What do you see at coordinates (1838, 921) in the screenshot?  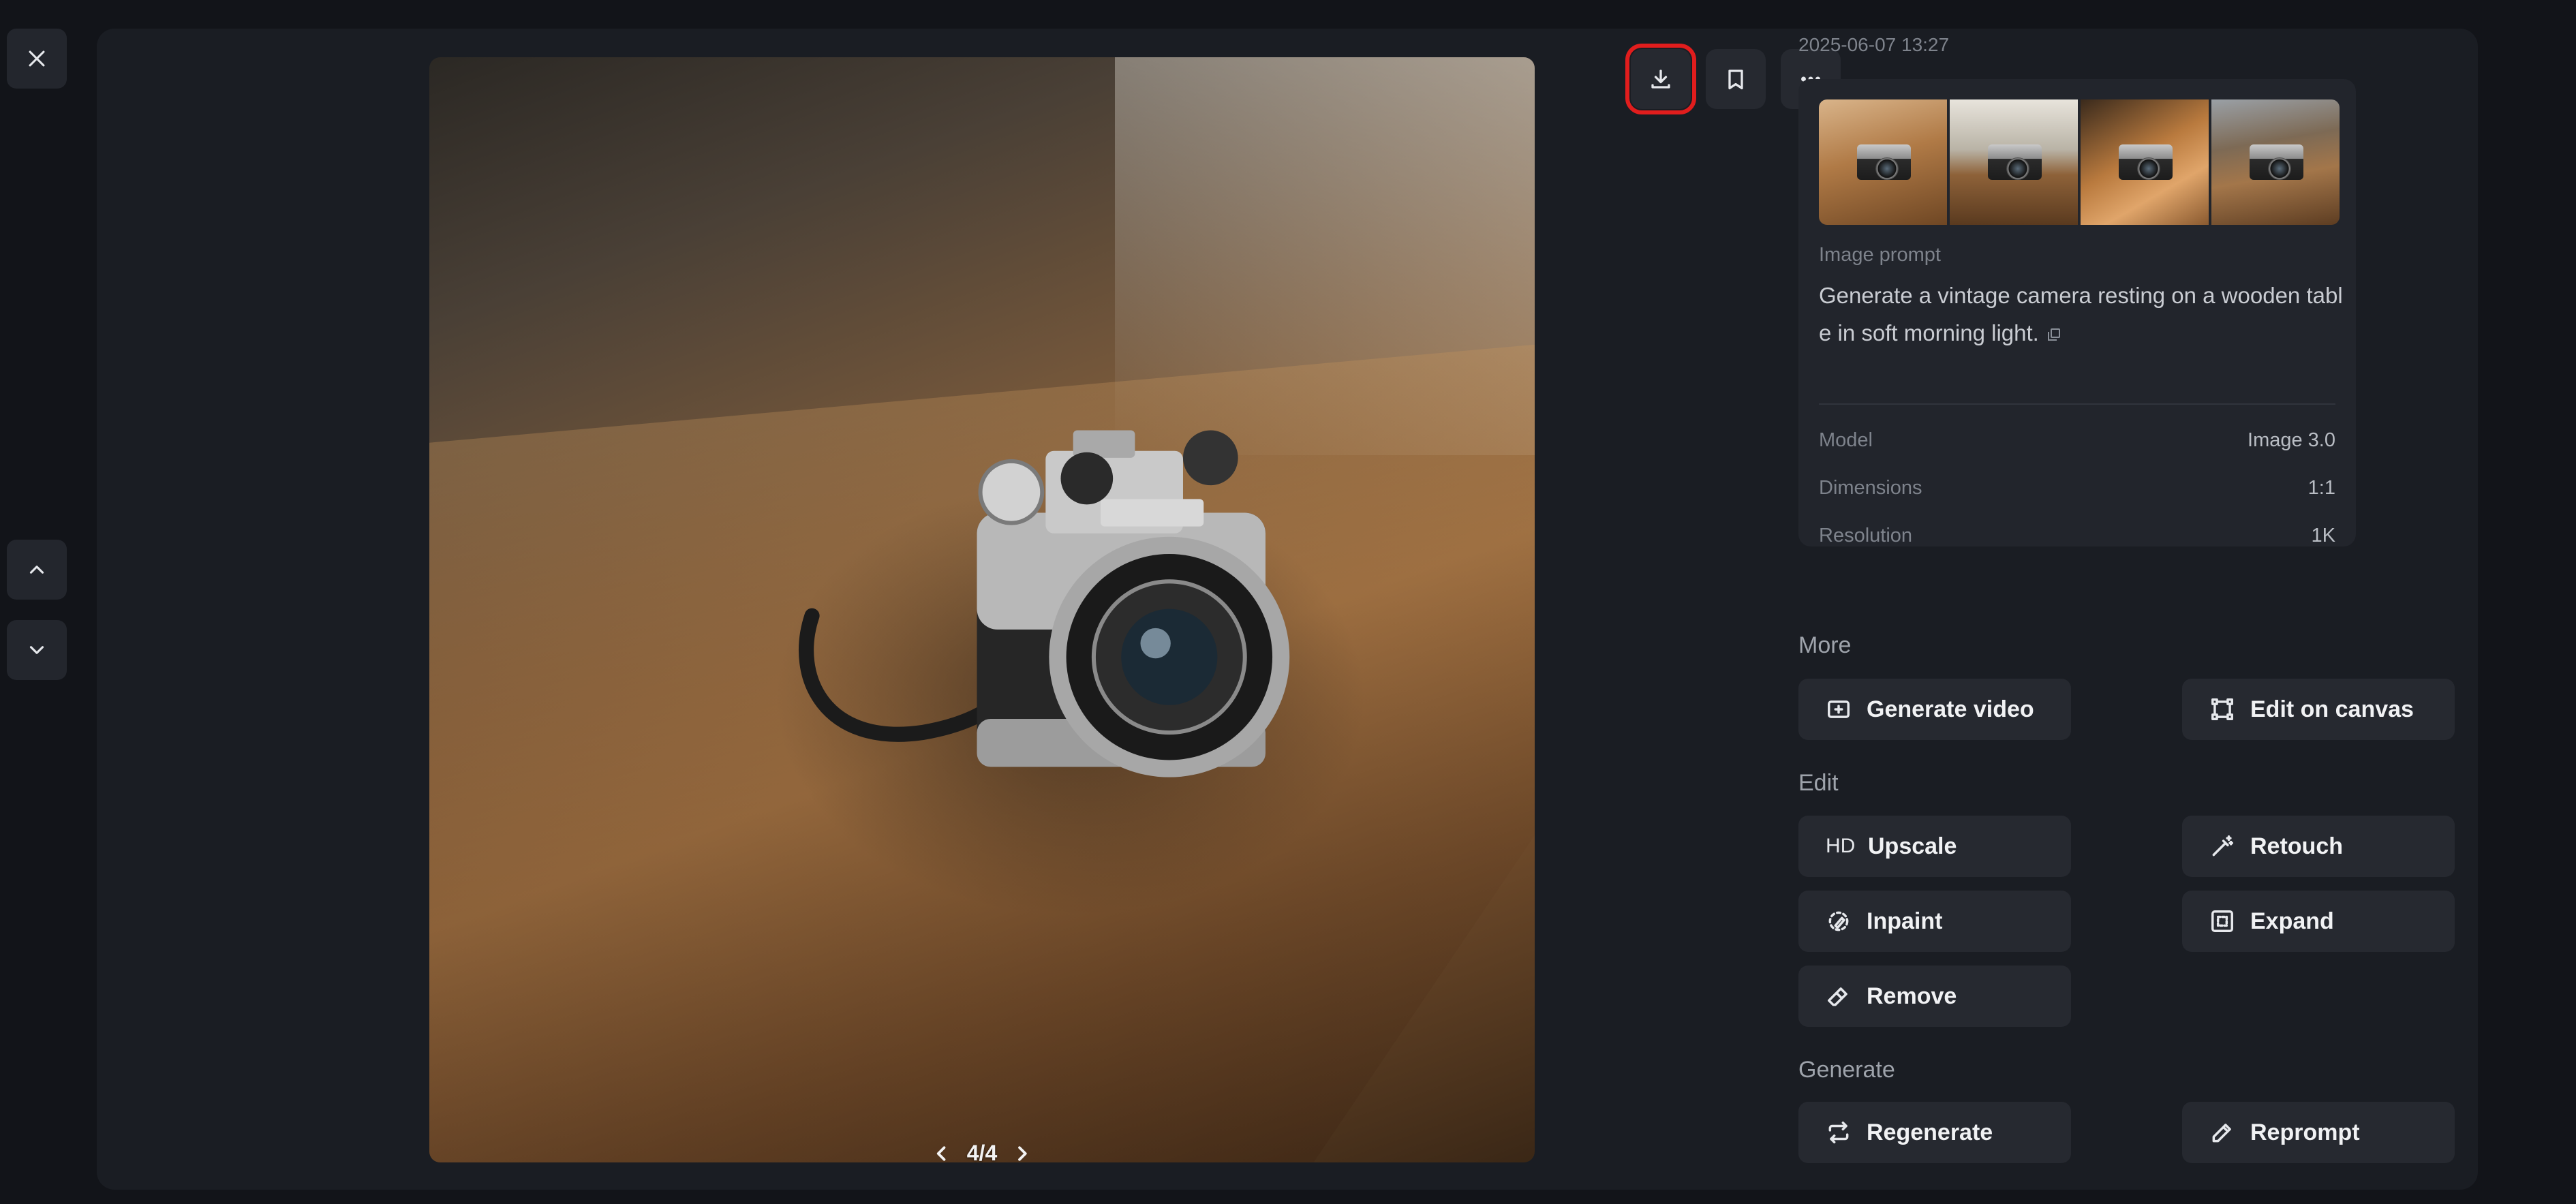 I see `brush-icon` at bounding box center [1838, 921].